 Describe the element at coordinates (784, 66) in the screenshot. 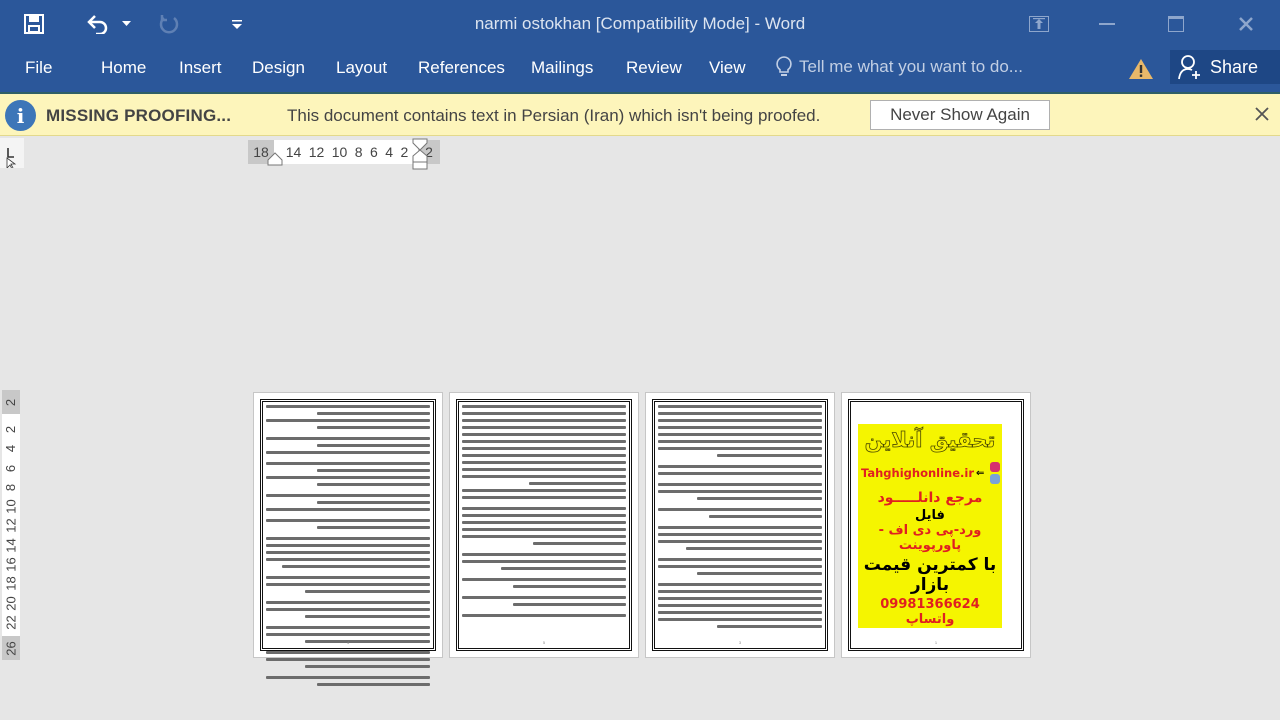

I see `lightbulb-icon` at that location.